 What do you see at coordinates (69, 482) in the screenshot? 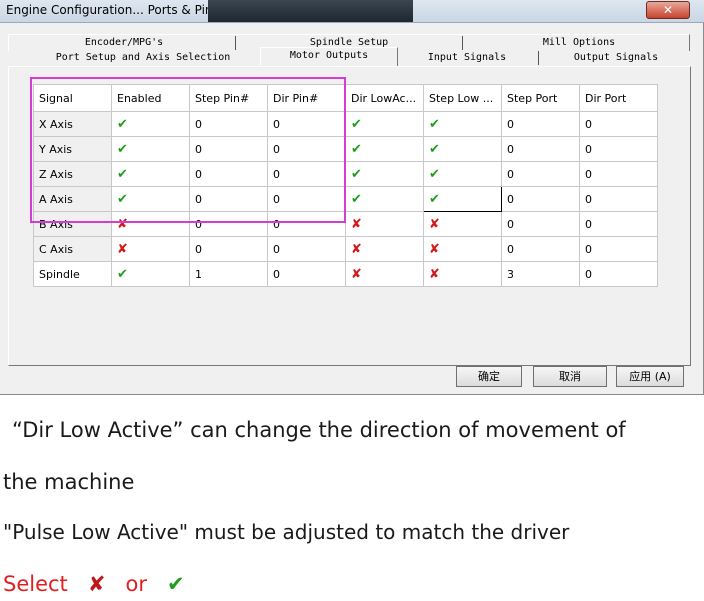
I see `caption-line-2: the machine` at bounding box center [69, 482].